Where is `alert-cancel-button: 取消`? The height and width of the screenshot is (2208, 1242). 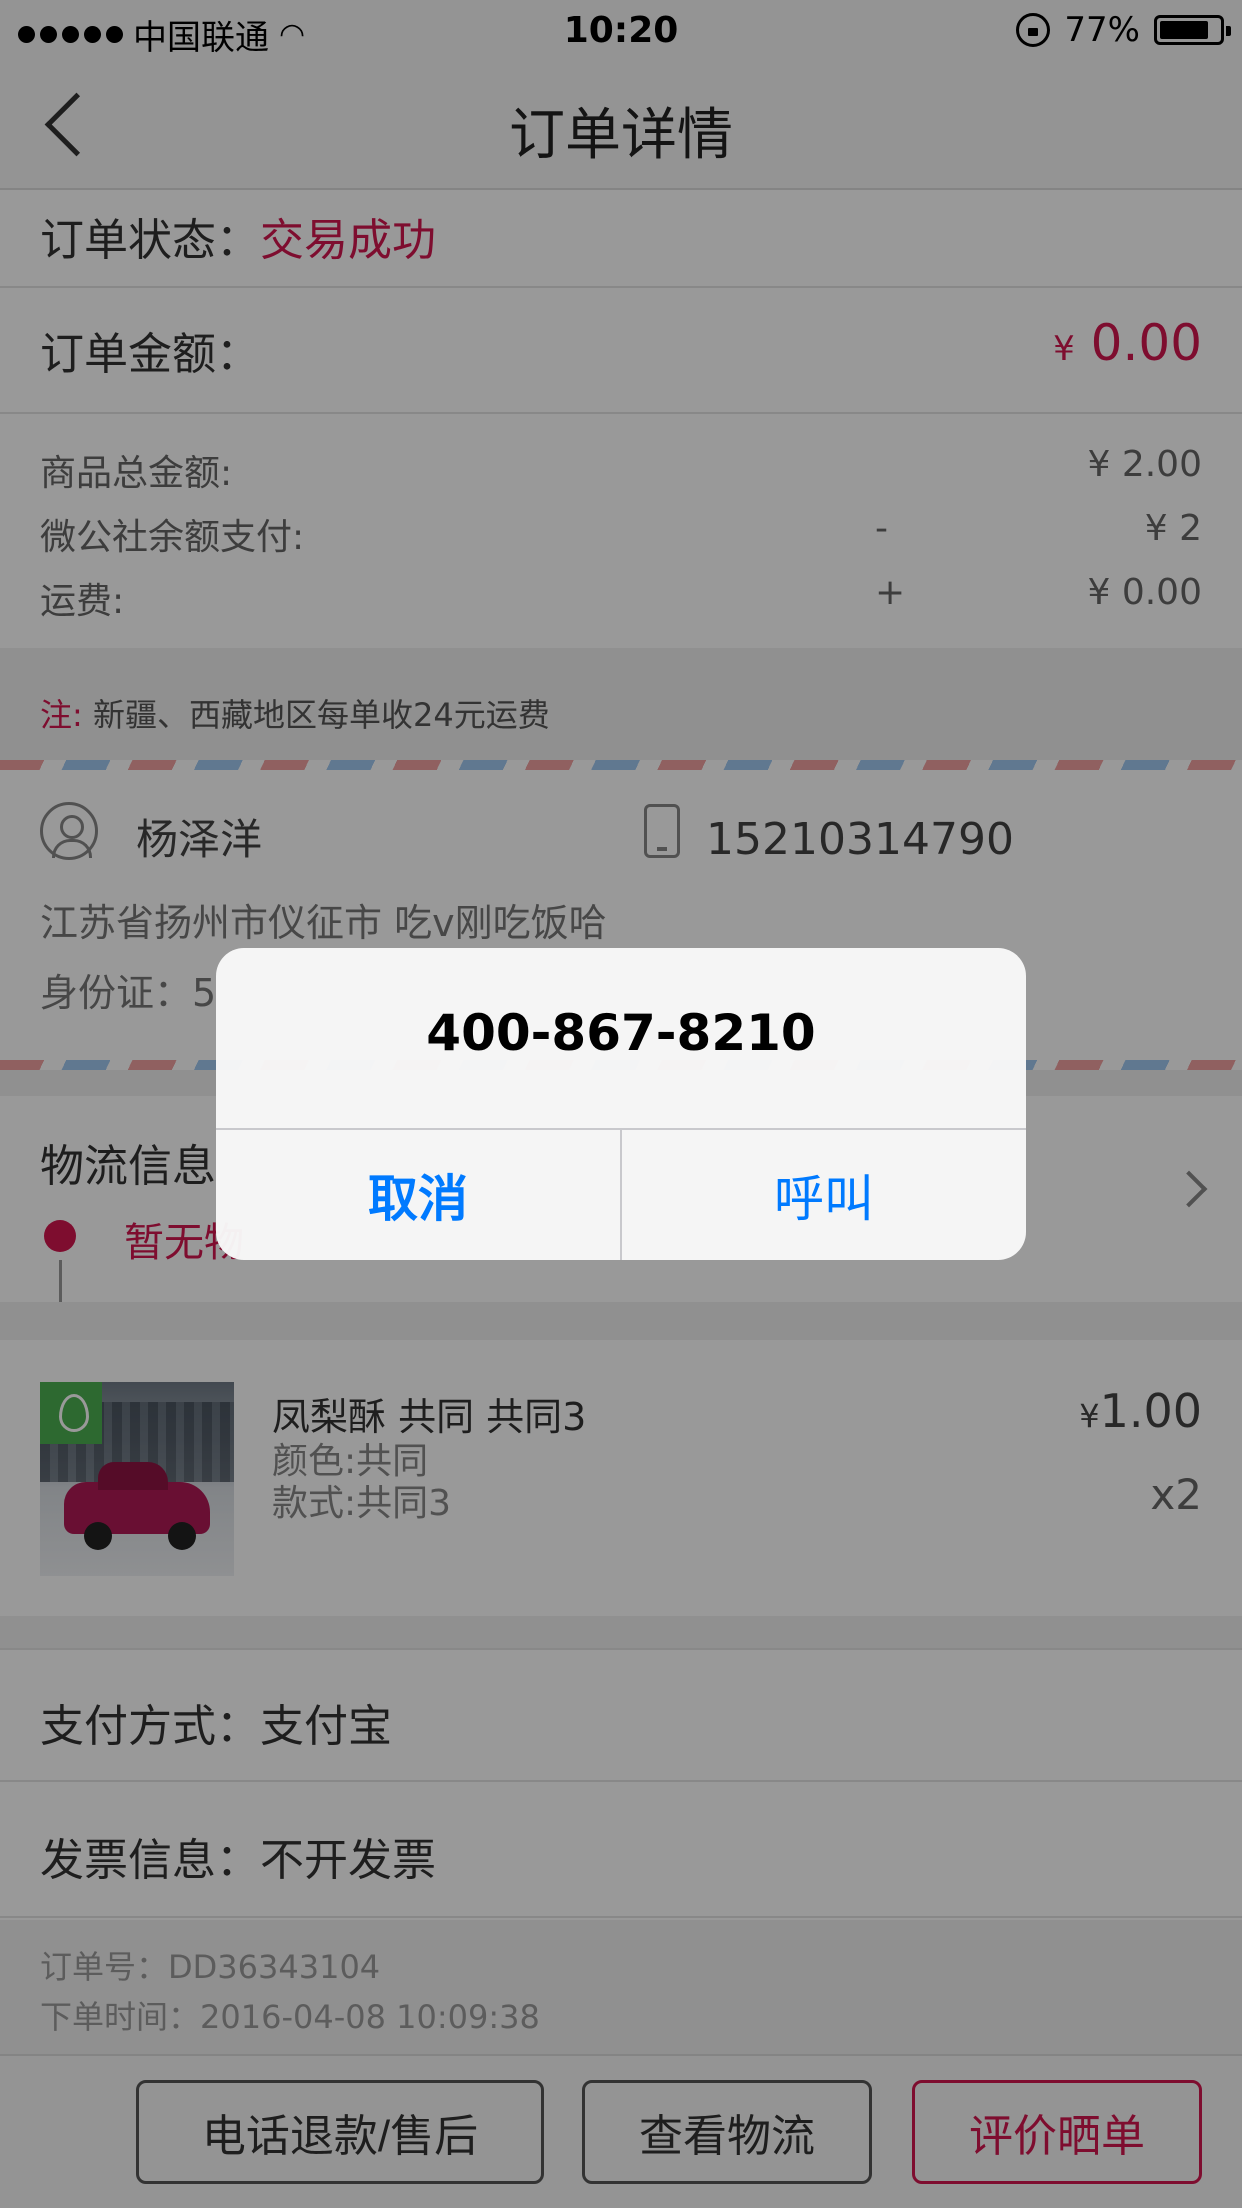 alert-cancel-button: 取消 is located at coordinates (418, 1195).